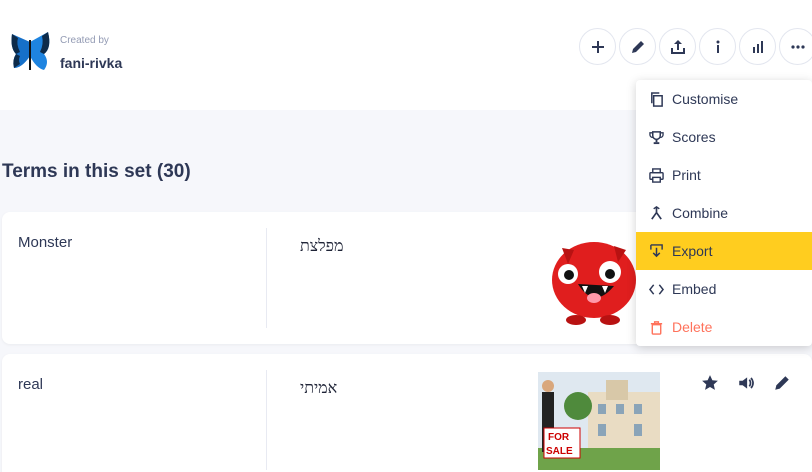 Image resolution: width=812 pixels, height=472 pixels. I want to click on edit-term-button, so click(782, 383).